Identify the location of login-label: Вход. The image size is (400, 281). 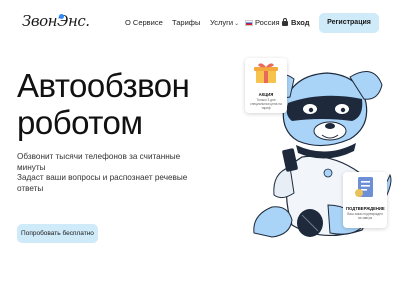
(300, 22).